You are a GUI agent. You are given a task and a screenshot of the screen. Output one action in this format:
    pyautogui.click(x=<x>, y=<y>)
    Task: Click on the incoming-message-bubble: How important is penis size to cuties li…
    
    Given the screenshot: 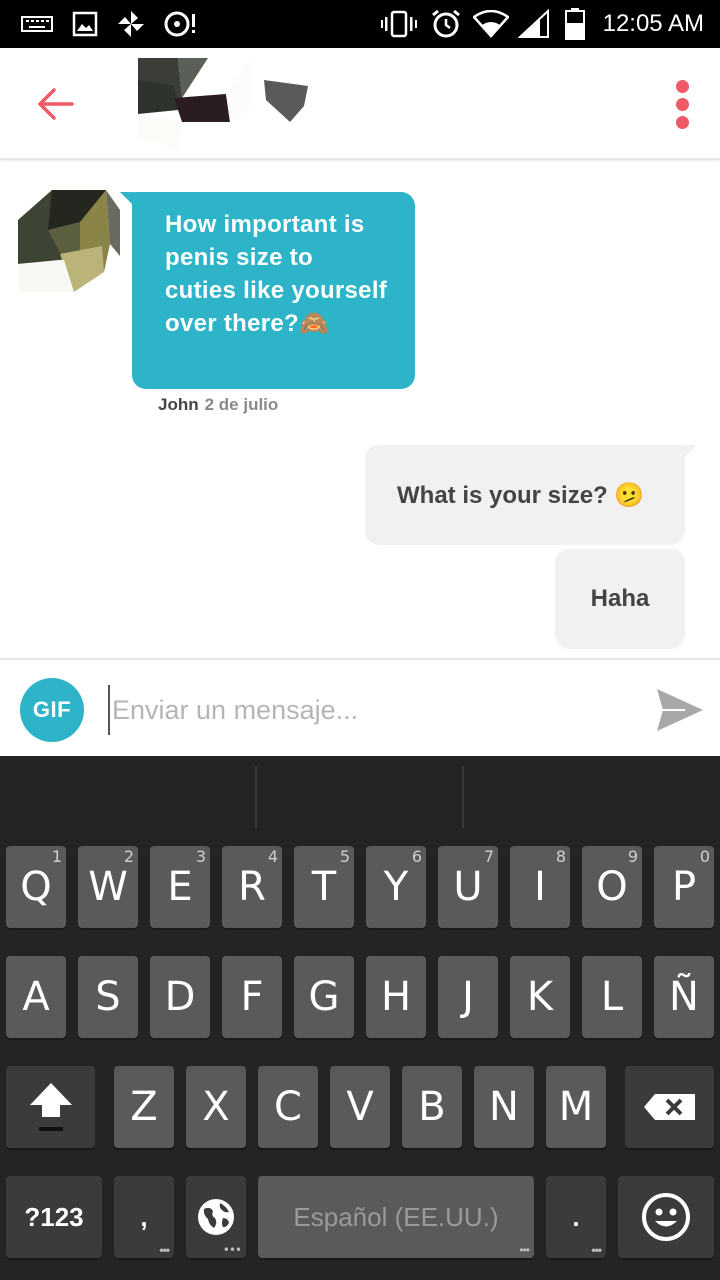 What is the action you would take?
    pyautogui.click(x=267, y=290)
    